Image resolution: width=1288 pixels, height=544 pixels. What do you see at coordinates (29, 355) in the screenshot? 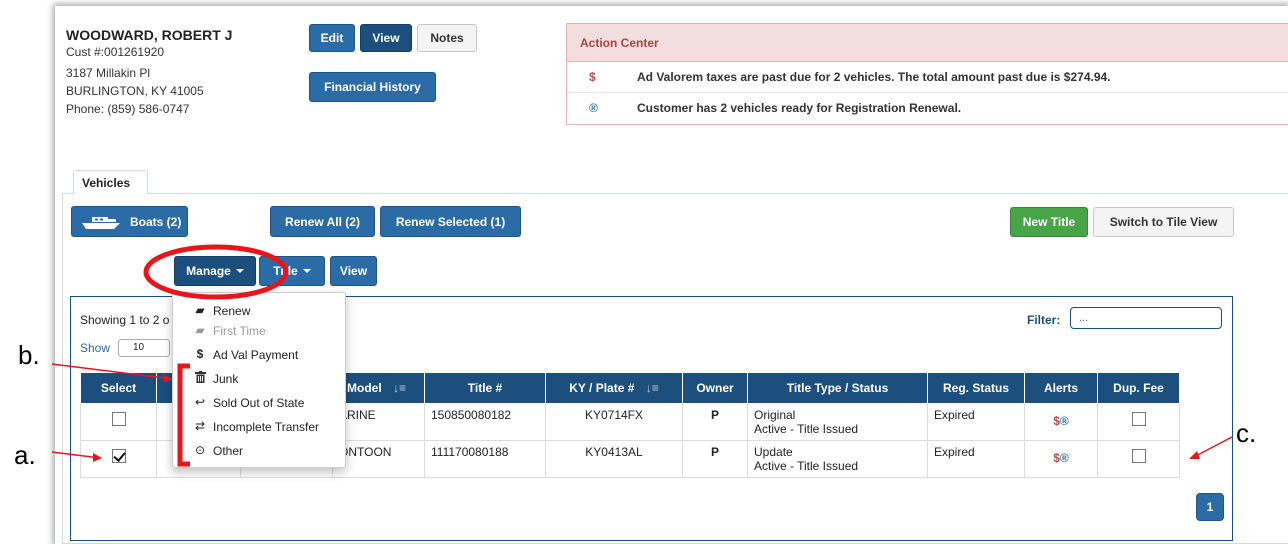
I see `callout-b-label: b.` at bounding box center [29, 355].